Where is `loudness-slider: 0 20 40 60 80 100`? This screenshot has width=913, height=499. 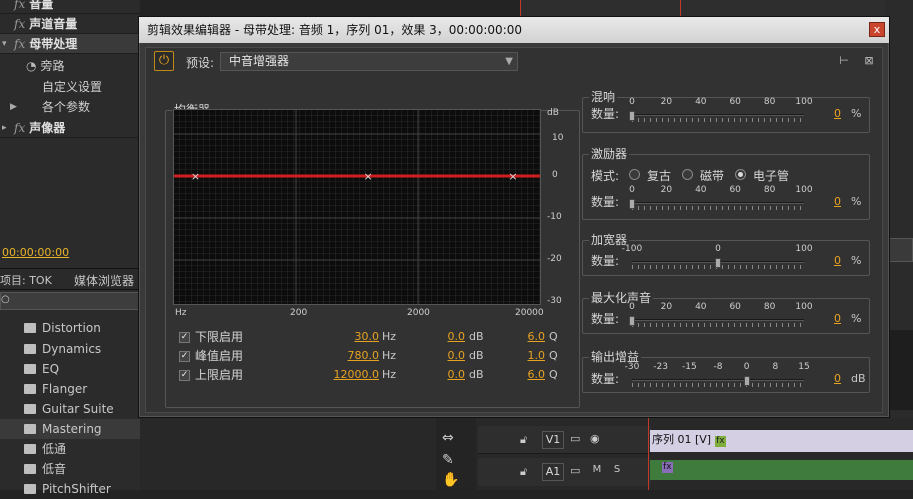
loudness-slider: 0 20 40 60 80 100 is located at coordinates (721, 317).